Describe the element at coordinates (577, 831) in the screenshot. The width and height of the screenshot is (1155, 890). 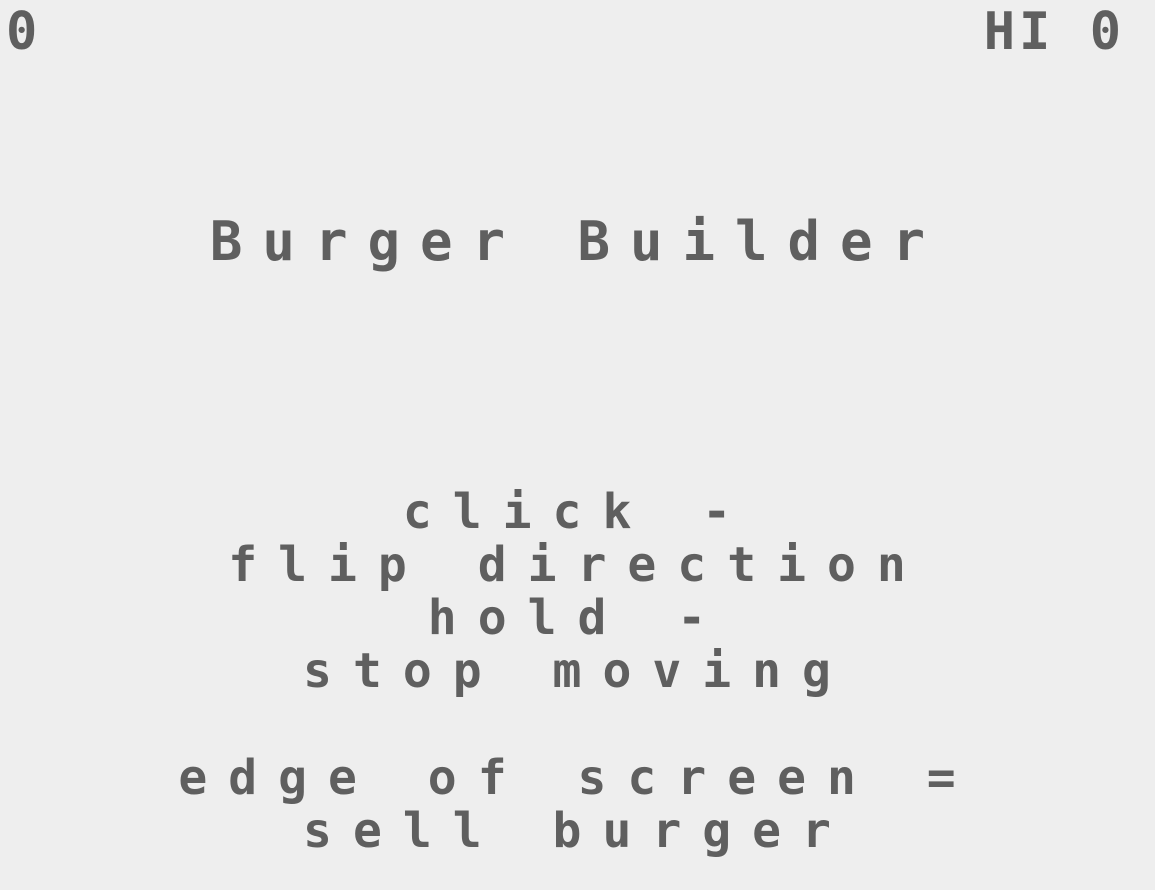
I see `instruction-sell-burger: sell burger` at that location.